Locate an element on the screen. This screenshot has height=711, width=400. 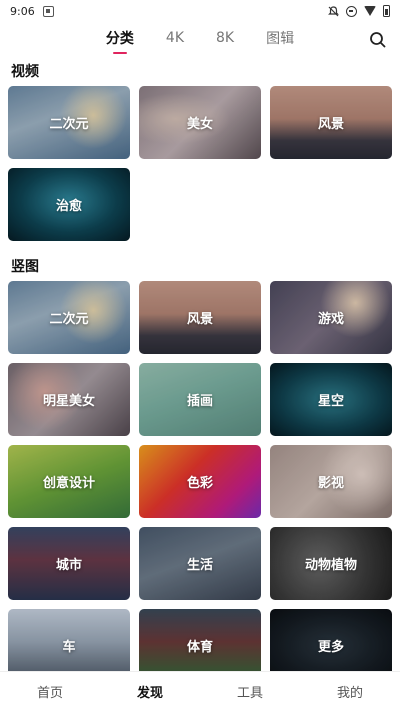
vertical-tile-sports: 体育 is located at coordinates (200, 640).